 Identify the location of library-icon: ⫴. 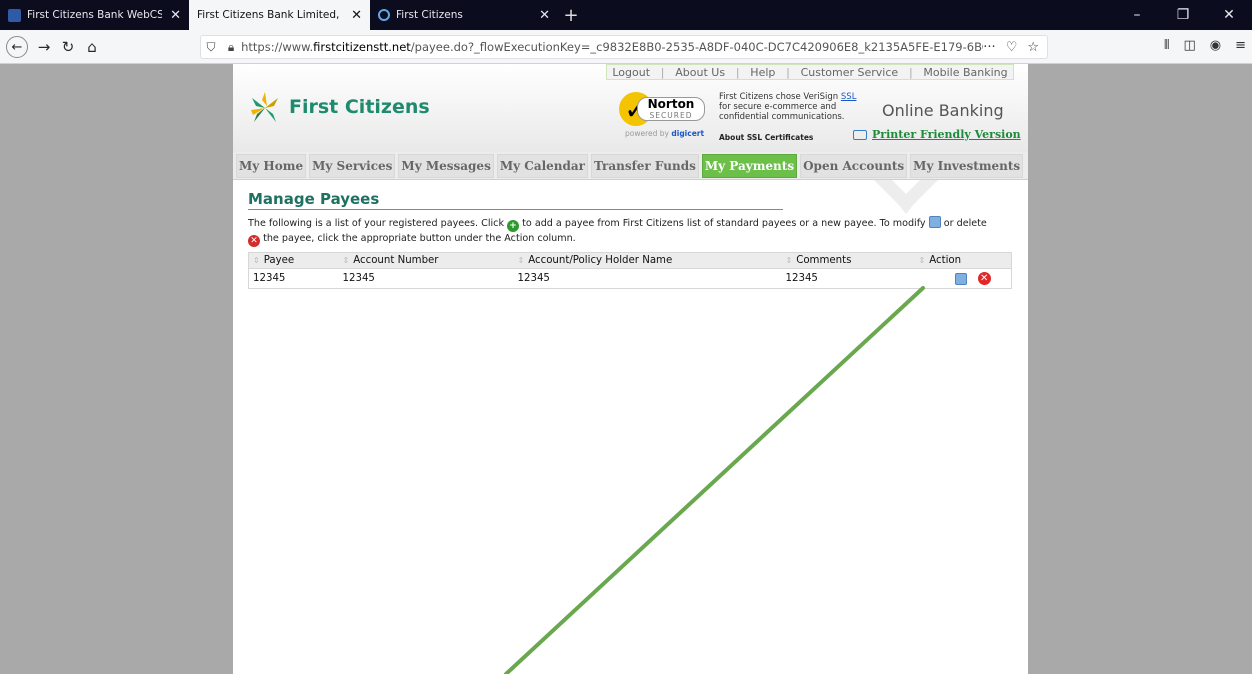
(1166, 45).